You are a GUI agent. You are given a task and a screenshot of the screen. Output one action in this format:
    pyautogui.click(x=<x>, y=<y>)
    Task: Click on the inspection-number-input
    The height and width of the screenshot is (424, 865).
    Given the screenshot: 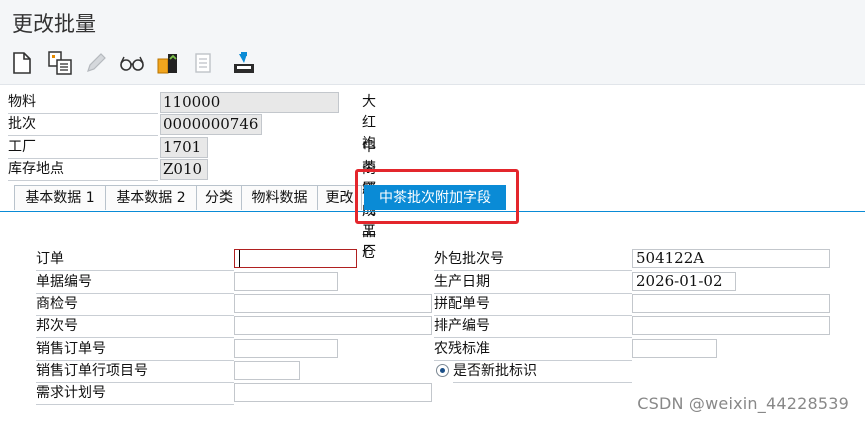 What is the action you would take?
    pyautogui.click(x=333, y=303)
    